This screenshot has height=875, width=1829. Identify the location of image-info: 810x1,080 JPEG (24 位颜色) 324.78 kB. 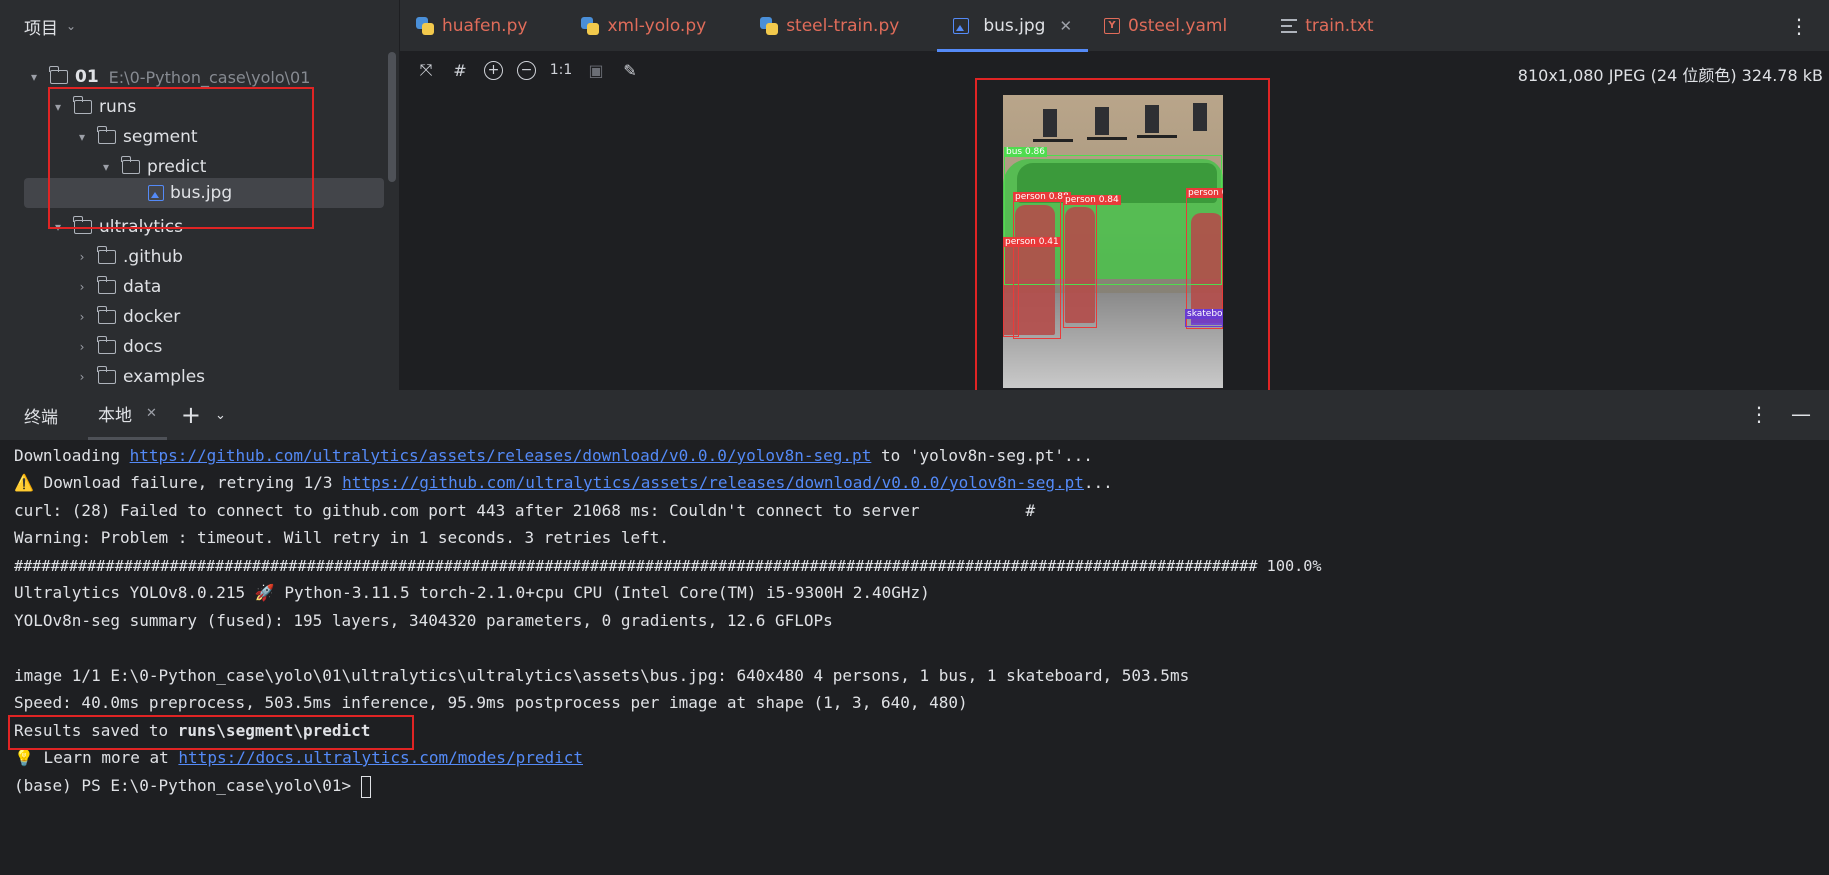
(1670, 75).